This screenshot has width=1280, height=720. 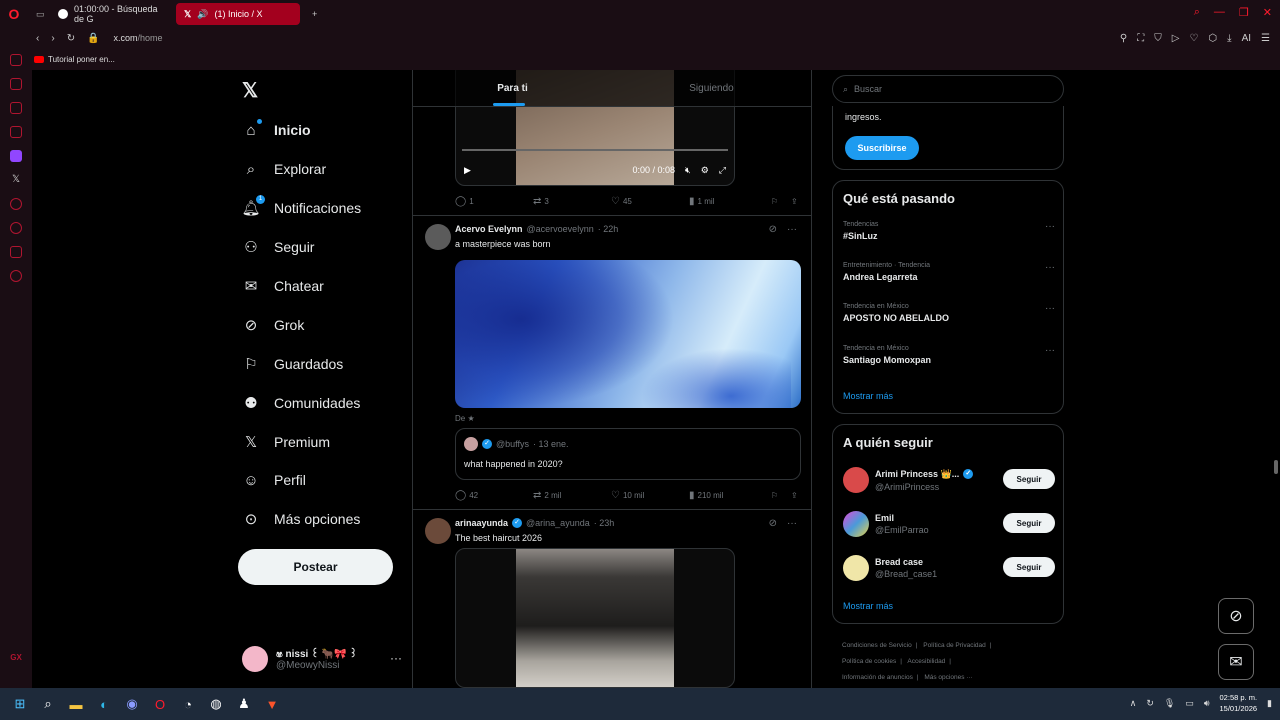 What do you see at coordinates (283, 286) in the screenshot?
I see `nav-chat: ✉ Chatear` at bounding box center [283, 286].